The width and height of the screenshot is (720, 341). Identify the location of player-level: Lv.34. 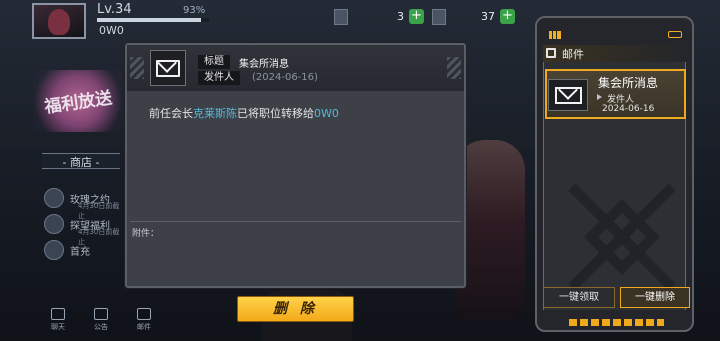
(114, 9).